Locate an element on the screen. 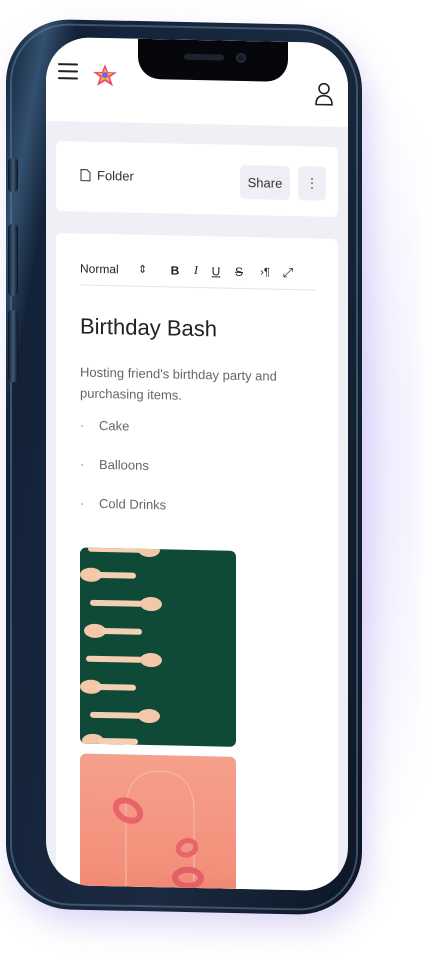  folder-link: Folder is located at coordinates (107, 176).